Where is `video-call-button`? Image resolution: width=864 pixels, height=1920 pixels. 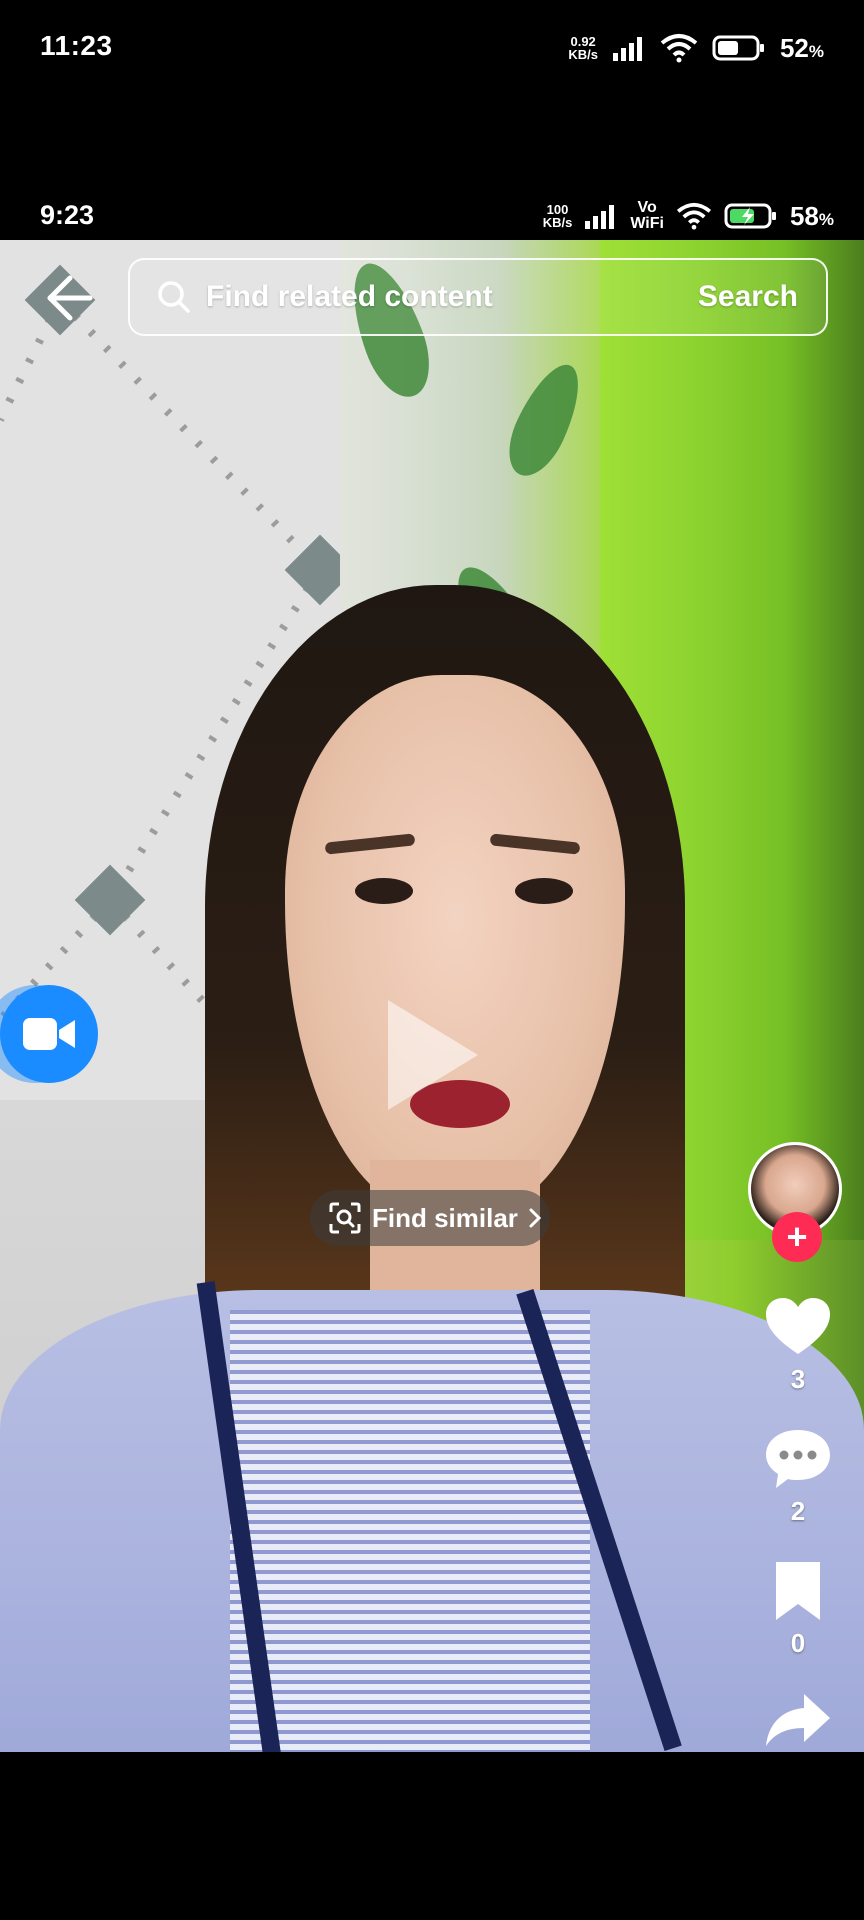 video-call-button is located at coordinates (49, 1034).